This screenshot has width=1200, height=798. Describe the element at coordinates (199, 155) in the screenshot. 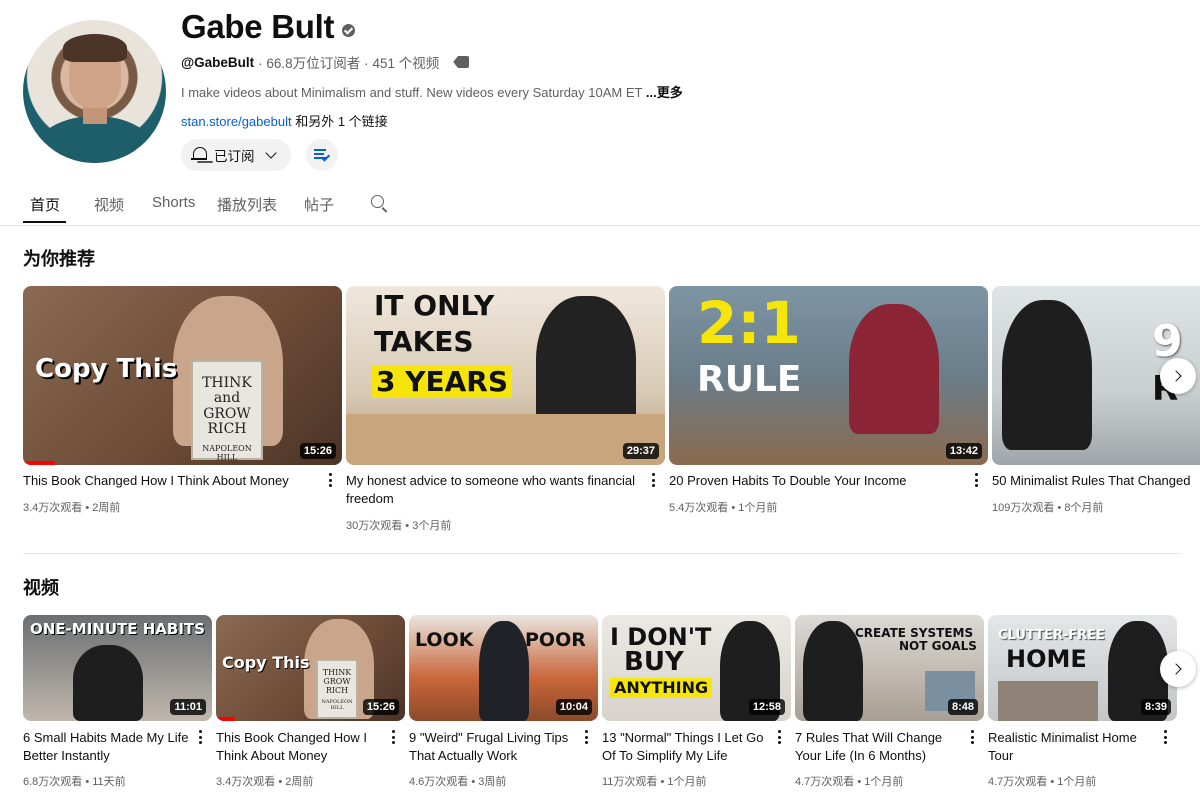

I see `bell-icon` at that location.